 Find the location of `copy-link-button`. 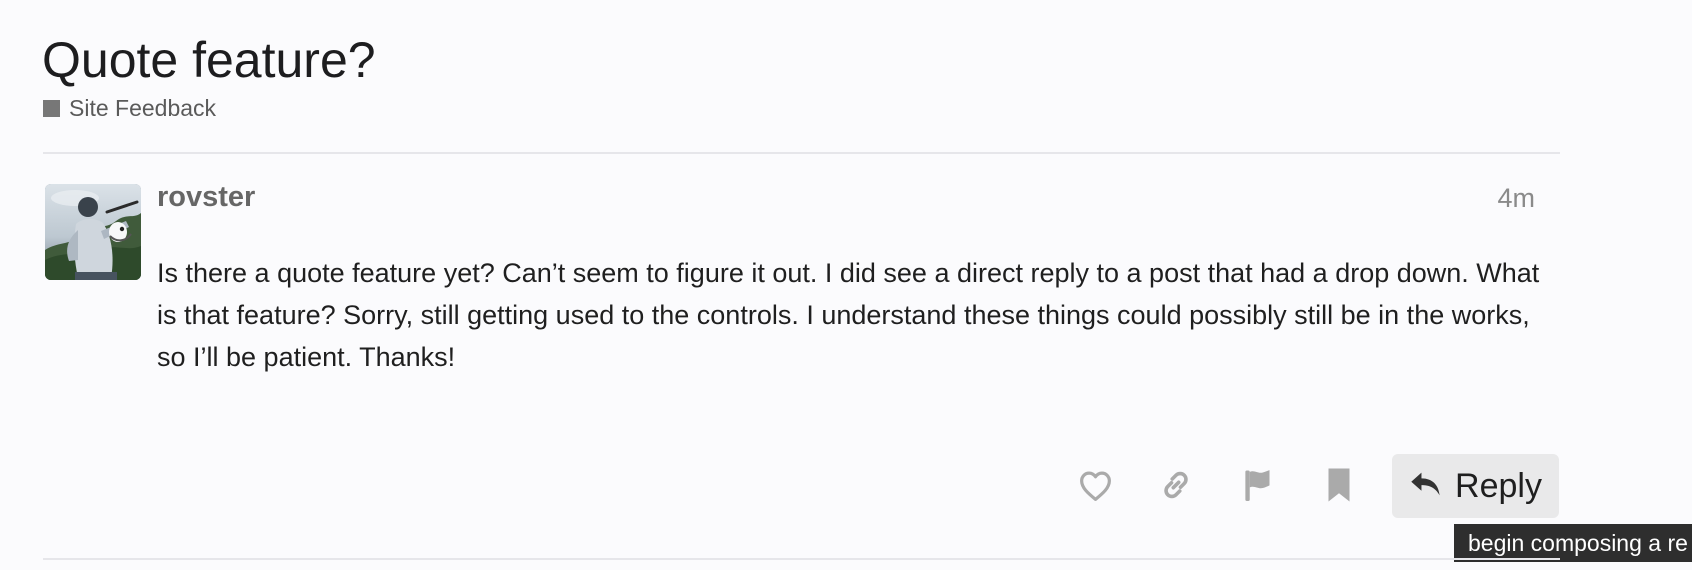

copy-link-button is located at coordinates (1176, 485).